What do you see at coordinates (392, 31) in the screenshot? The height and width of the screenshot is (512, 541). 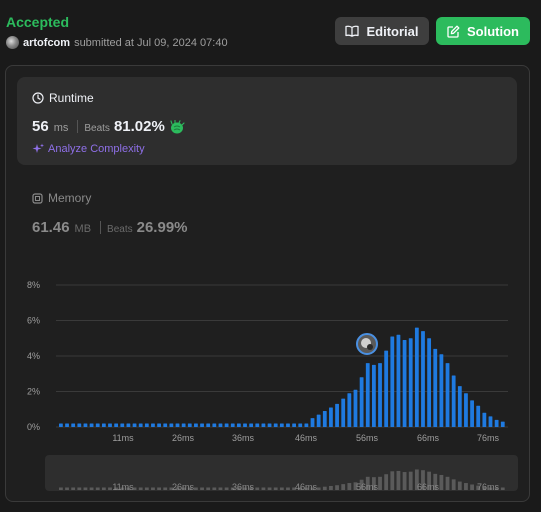 I see `editorial-button-label: Editorial` at bounding box center [392, 31].